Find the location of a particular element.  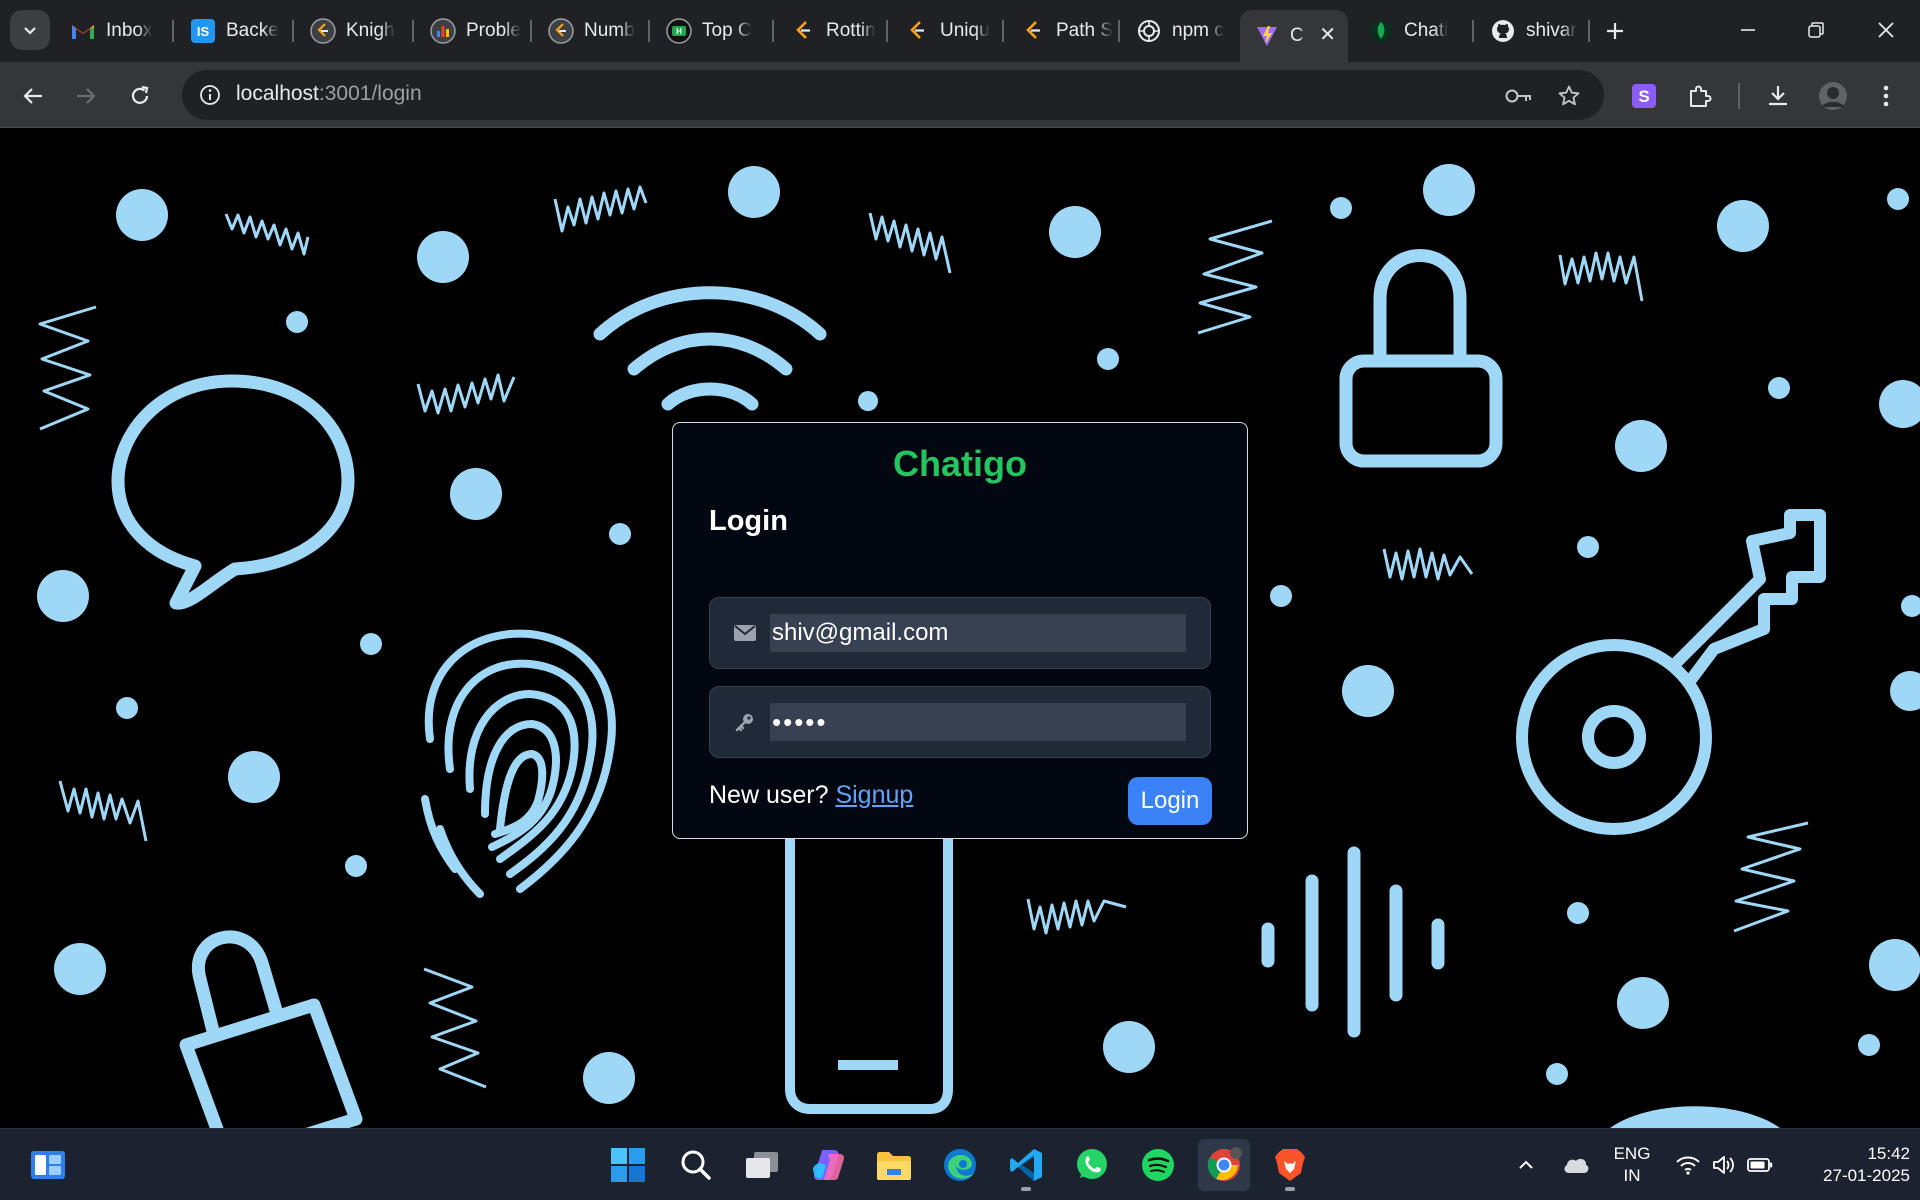

widgets-button is located at coordinates (48, 1165).